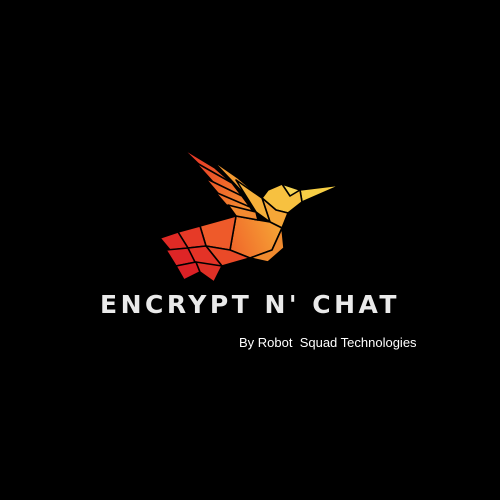  What do you see at coordinates (250, 304) in the screenshot?
I see `app-title: ENCRYPT N' CHAT` at bounding box center [250, 304].